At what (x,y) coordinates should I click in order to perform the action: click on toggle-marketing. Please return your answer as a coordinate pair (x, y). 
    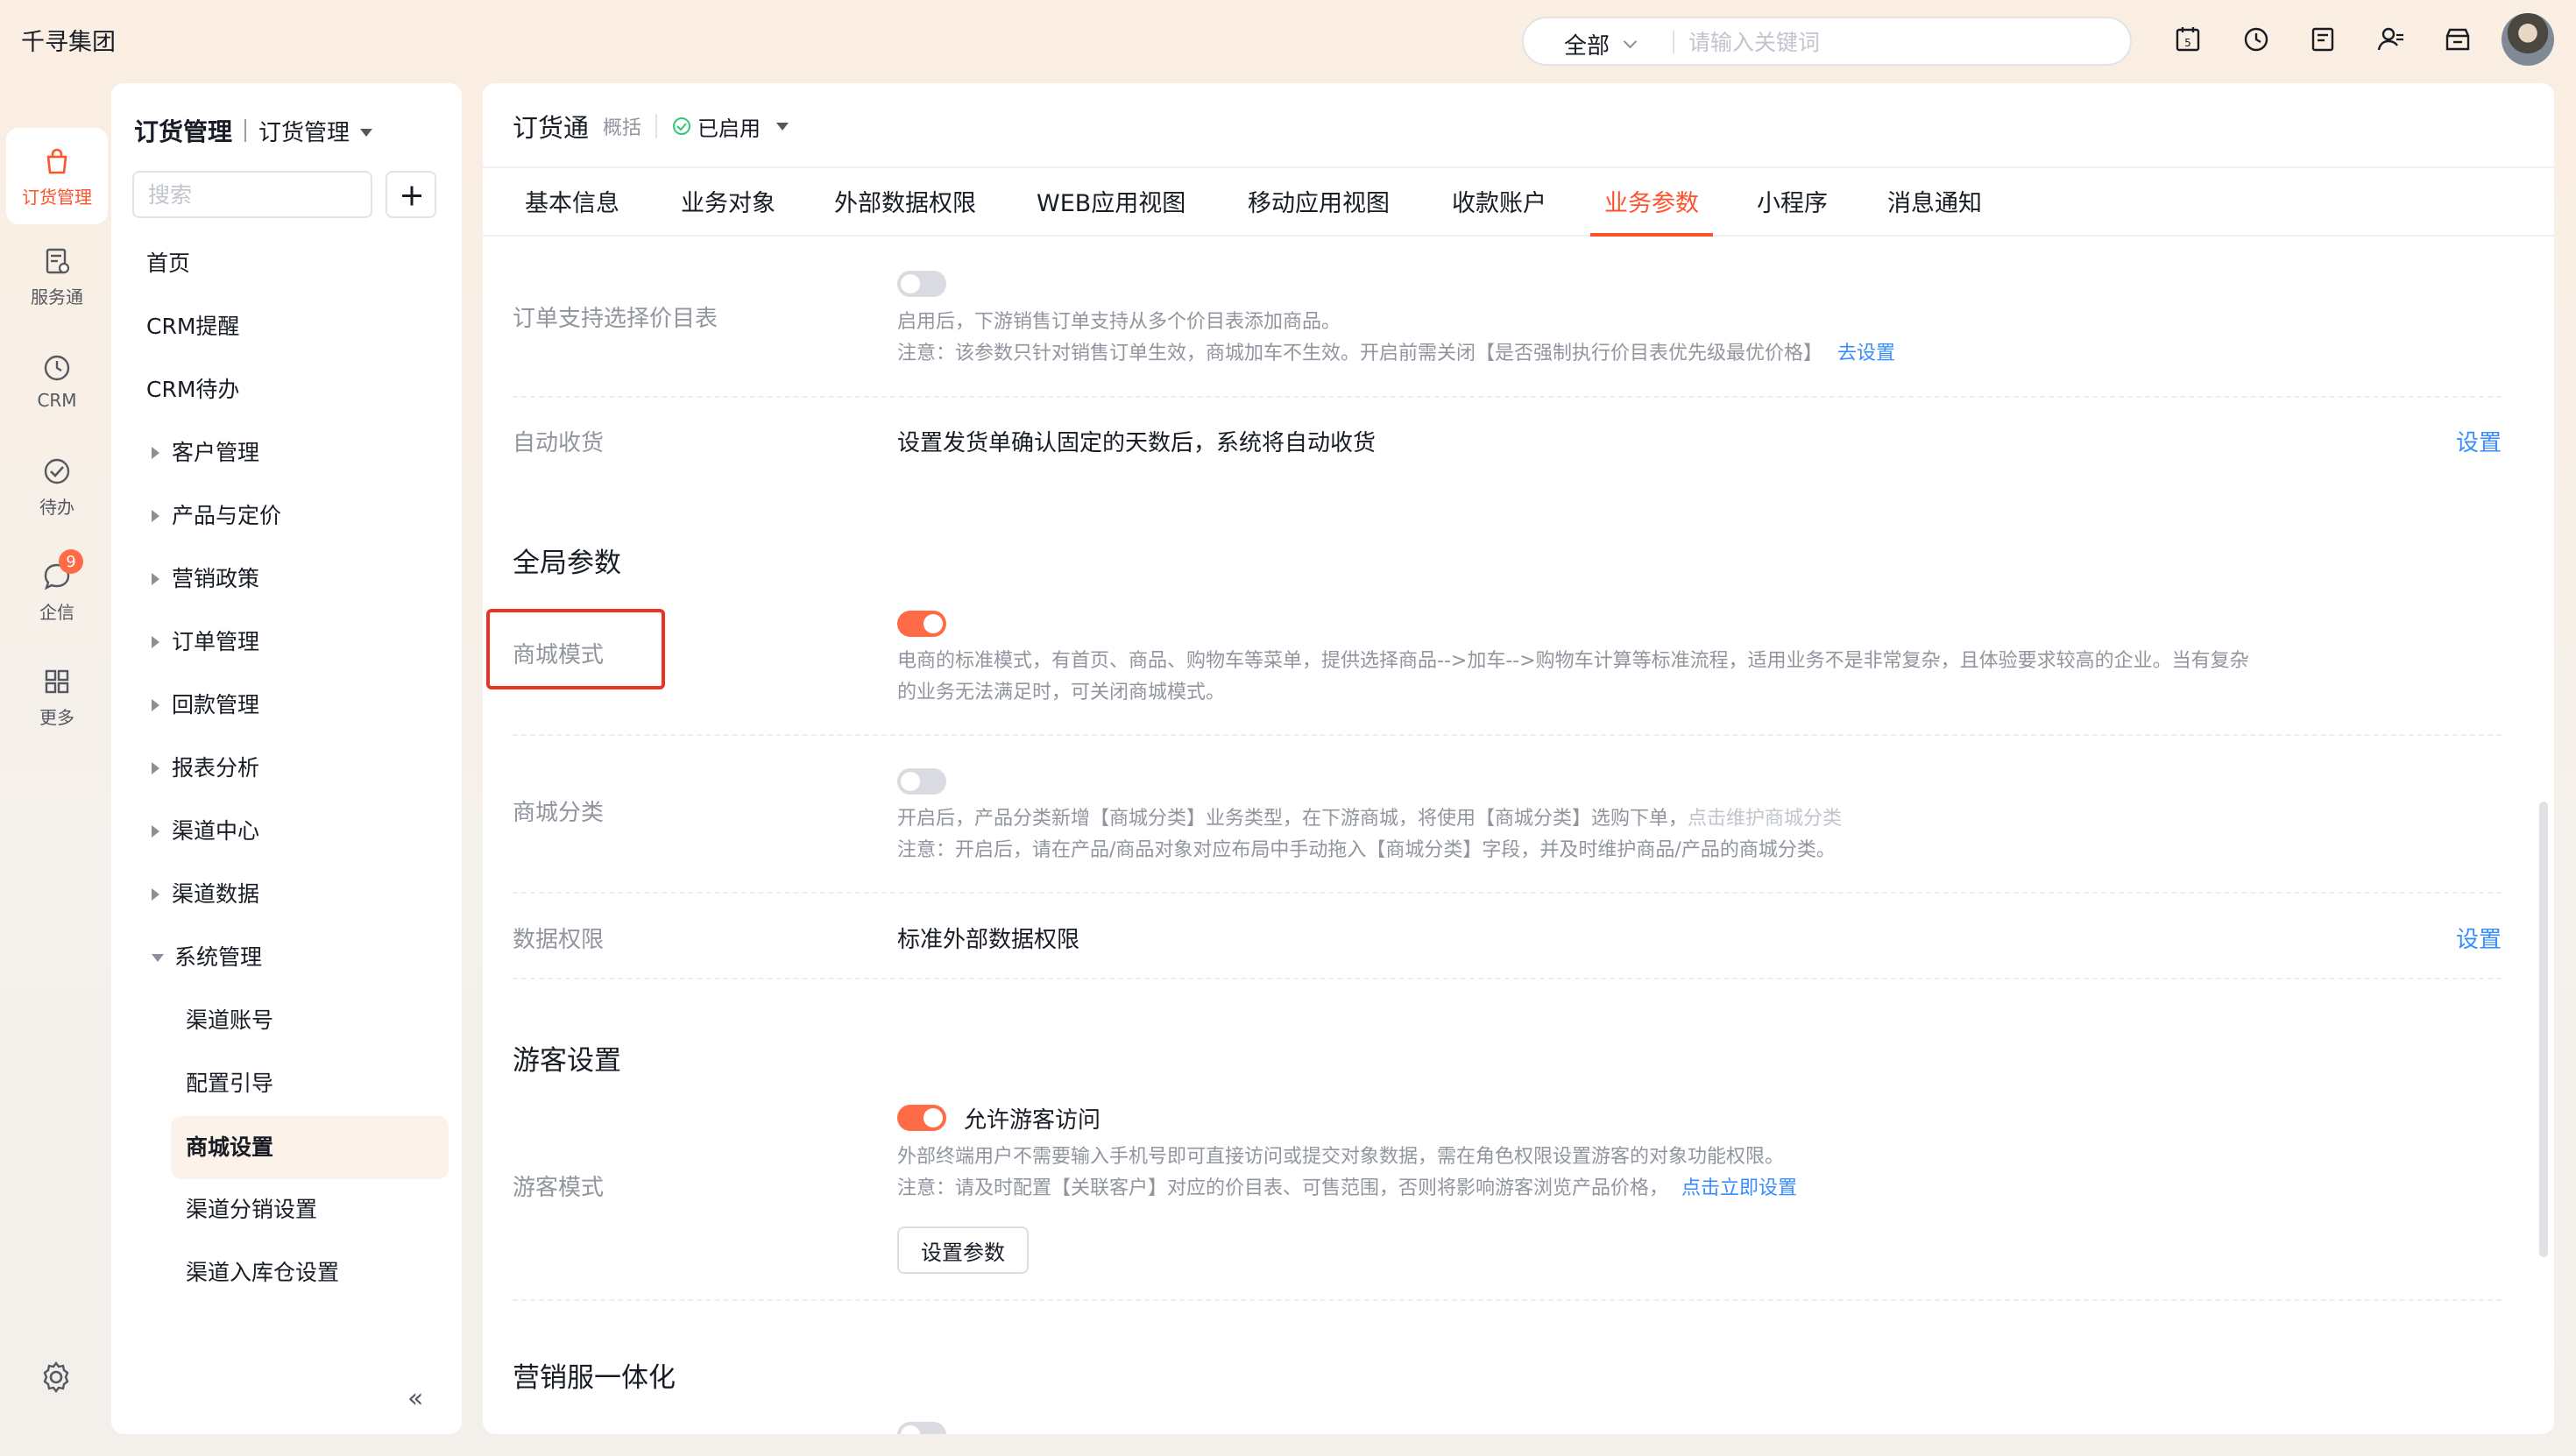
    Looking at the image, I should click on (921, 1428).